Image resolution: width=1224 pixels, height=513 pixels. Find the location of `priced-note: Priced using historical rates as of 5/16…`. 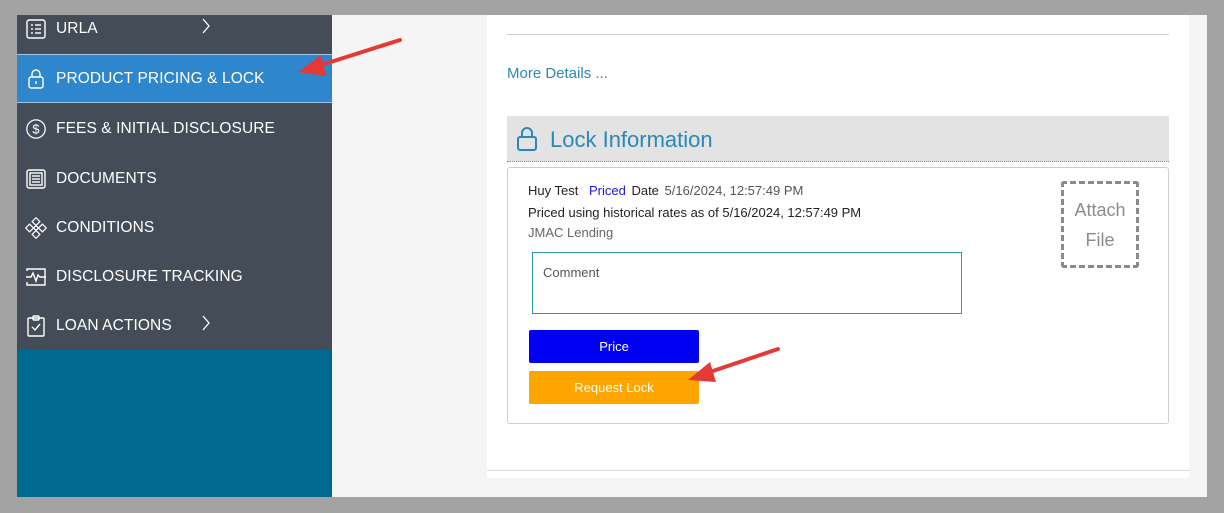

priced-note: Priced using historical rates as of 5/16… is located at coordinates (695, 212).